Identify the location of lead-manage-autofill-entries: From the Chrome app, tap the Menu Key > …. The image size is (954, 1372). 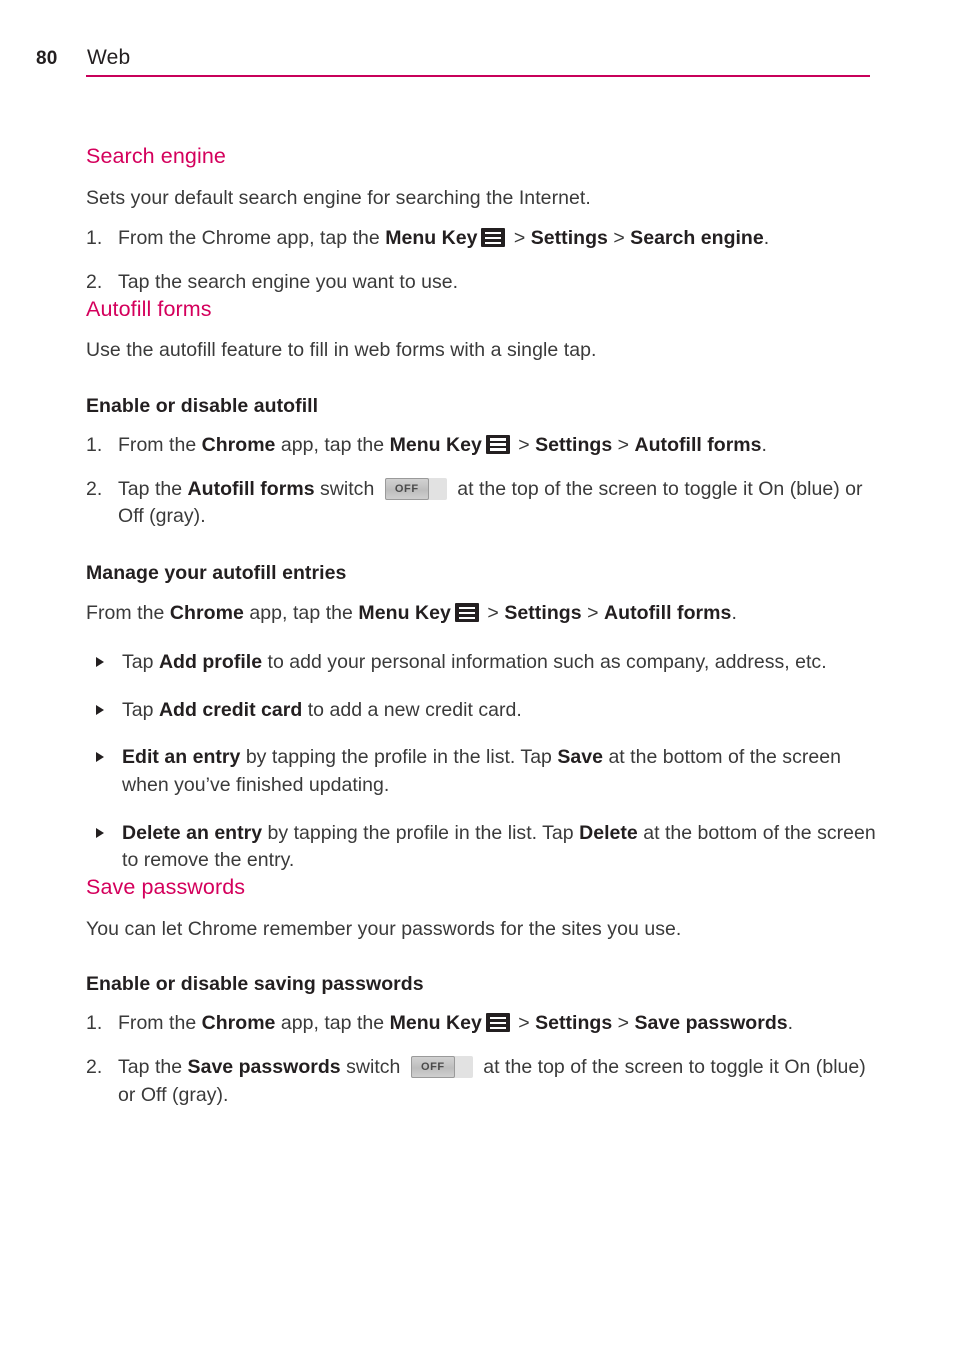
(481, 613).